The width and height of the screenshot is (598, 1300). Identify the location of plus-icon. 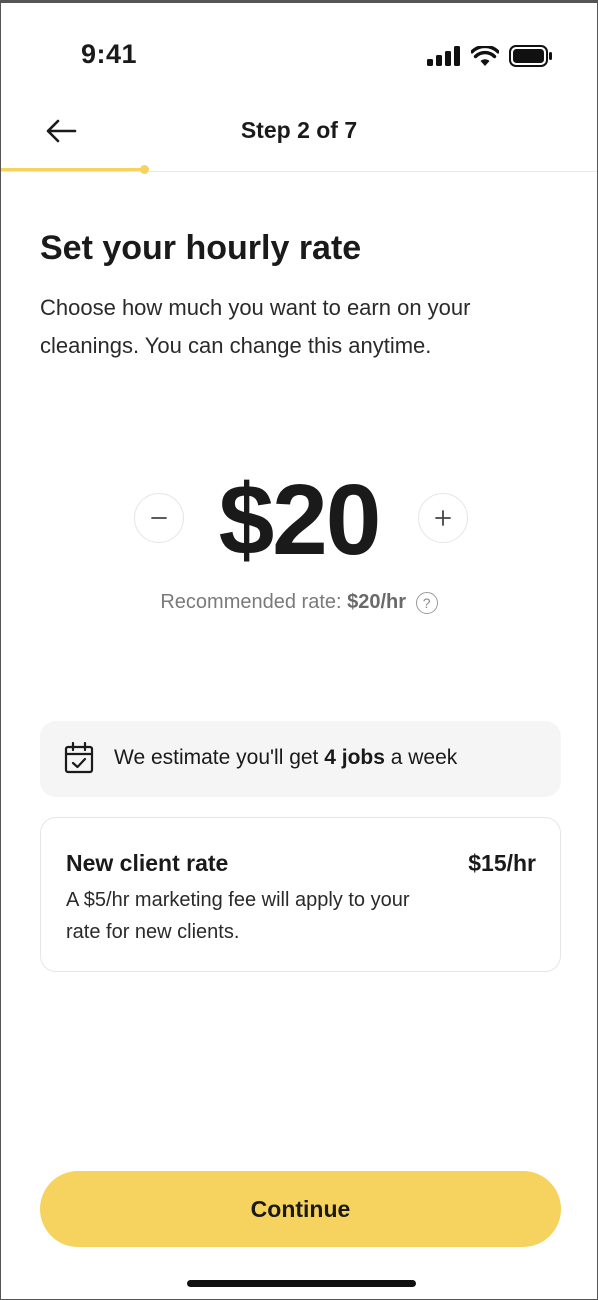
(443, 518).